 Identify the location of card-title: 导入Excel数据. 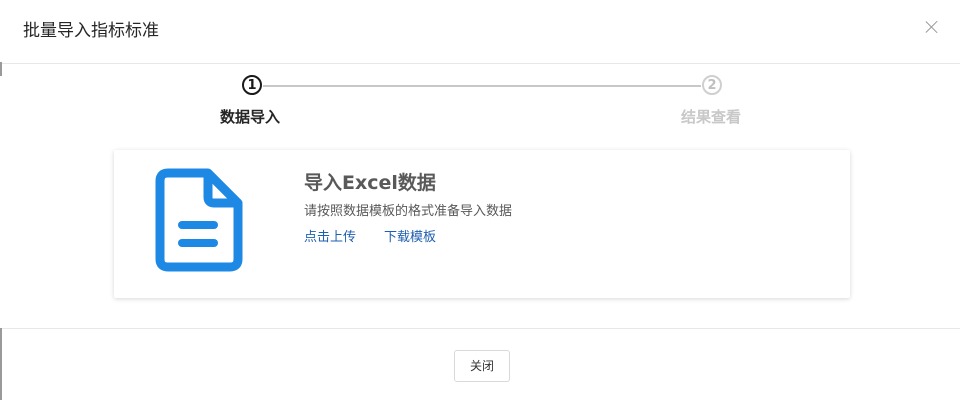
(370, 183).